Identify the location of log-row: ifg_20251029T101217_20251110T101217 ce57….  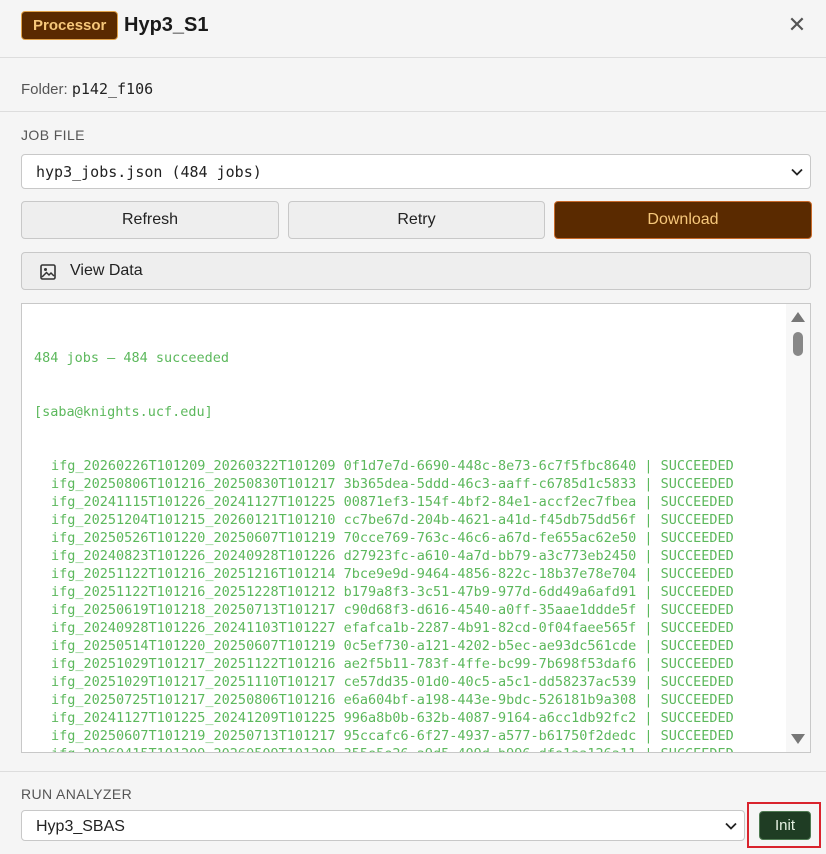
(392, 682).